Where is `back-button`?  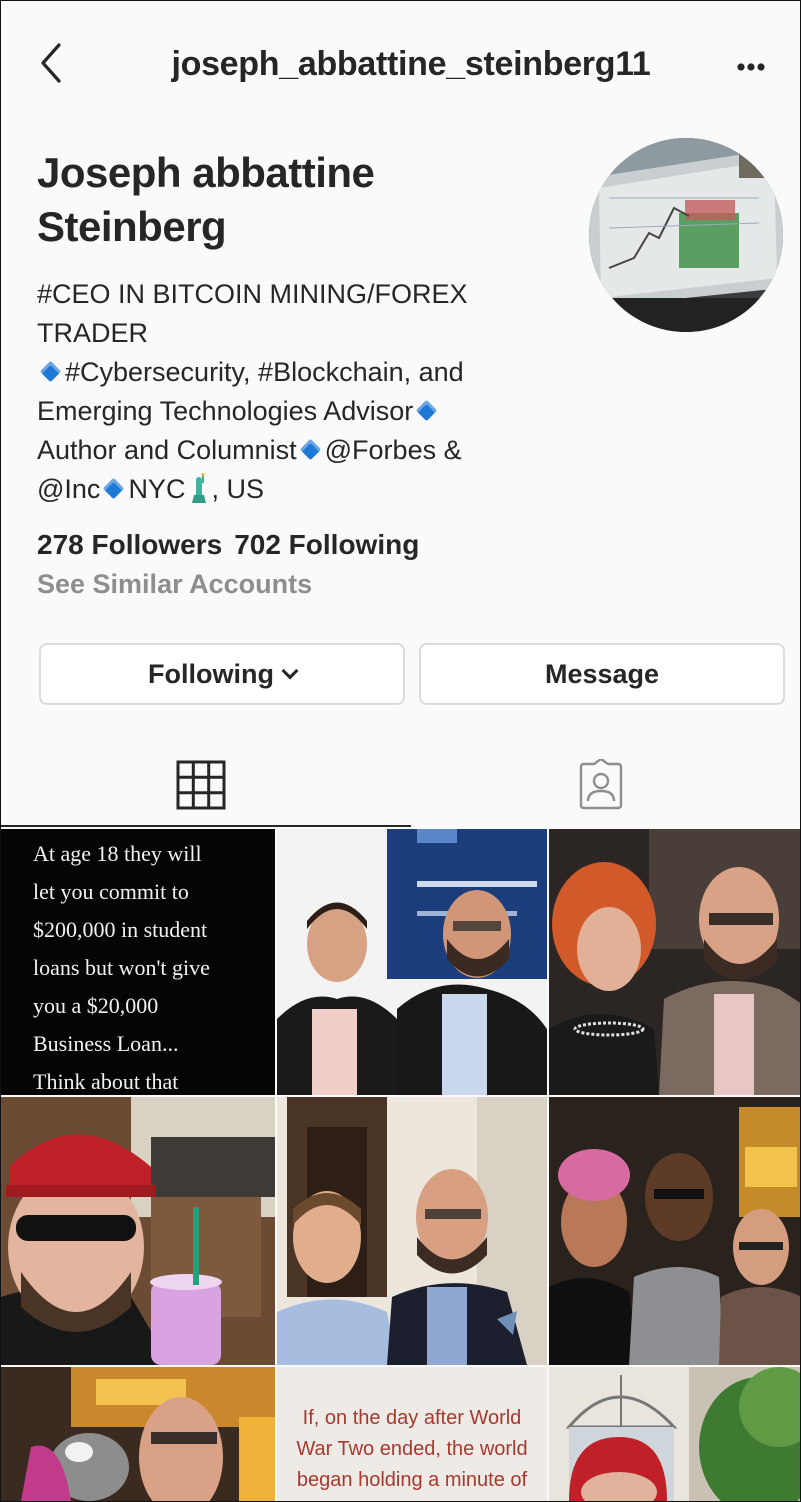 back-button is located at coordinates (52, 63).